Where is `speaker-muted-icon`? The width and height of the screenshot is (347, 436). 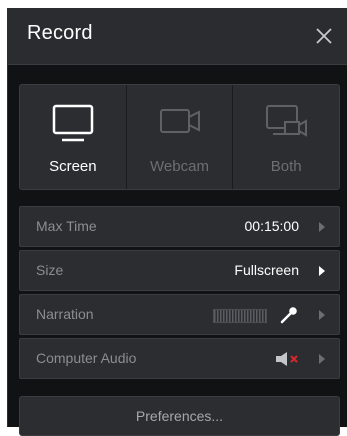 speaker-muted-icon is located at coordinates (287, 359).